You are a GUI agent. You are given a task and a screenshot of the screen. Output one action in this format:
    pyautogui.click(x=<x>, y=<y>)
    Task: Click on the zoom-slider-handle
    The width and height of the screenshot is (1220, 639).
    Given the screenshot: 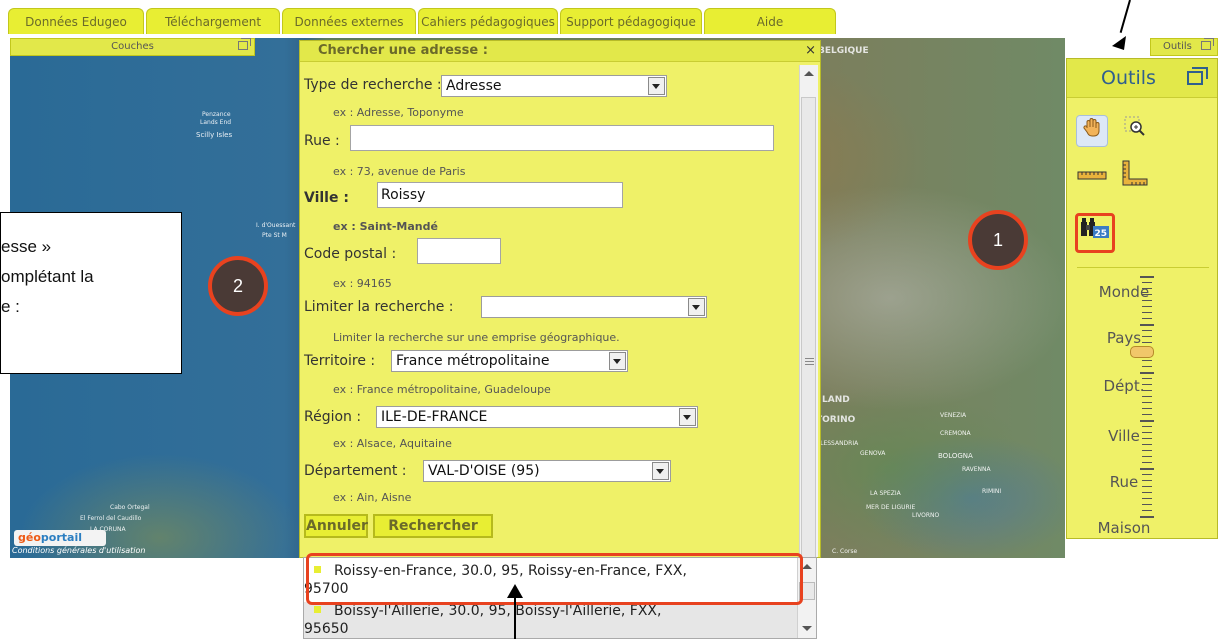 What is the action you would take?
    pyautogui.click(x=1142, y=352)
    